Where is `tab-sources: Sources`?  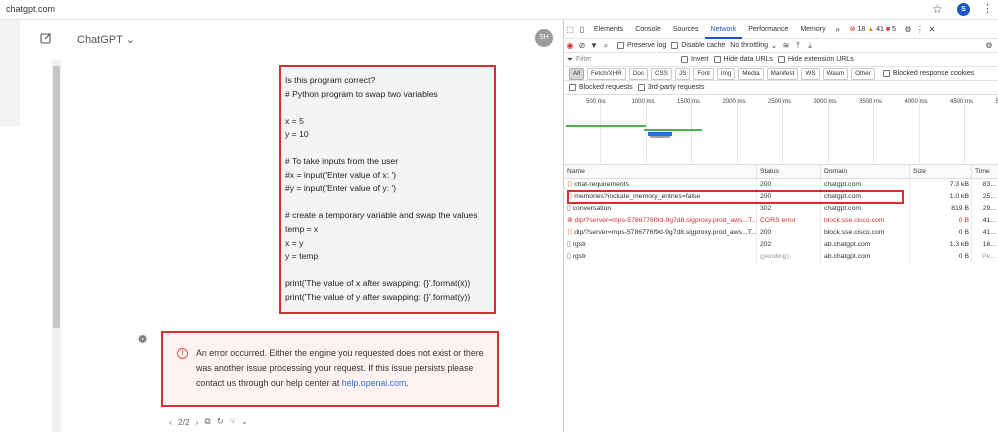 tab-sources: Sources is located at coordinates (686, 29).